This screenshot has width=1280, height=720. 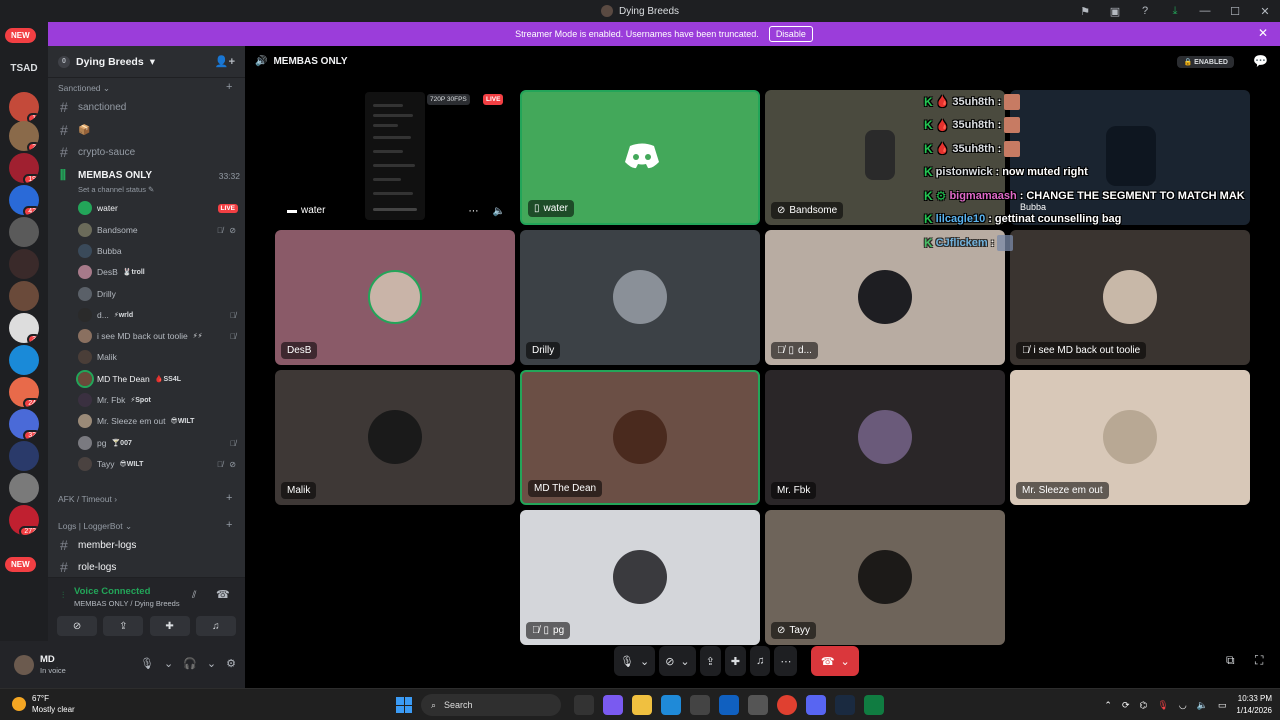 What do you see at coordinates (790, 34) in the screenshot?
I see `disable-streamer-button: Disable` at bounding box center [790, 34].